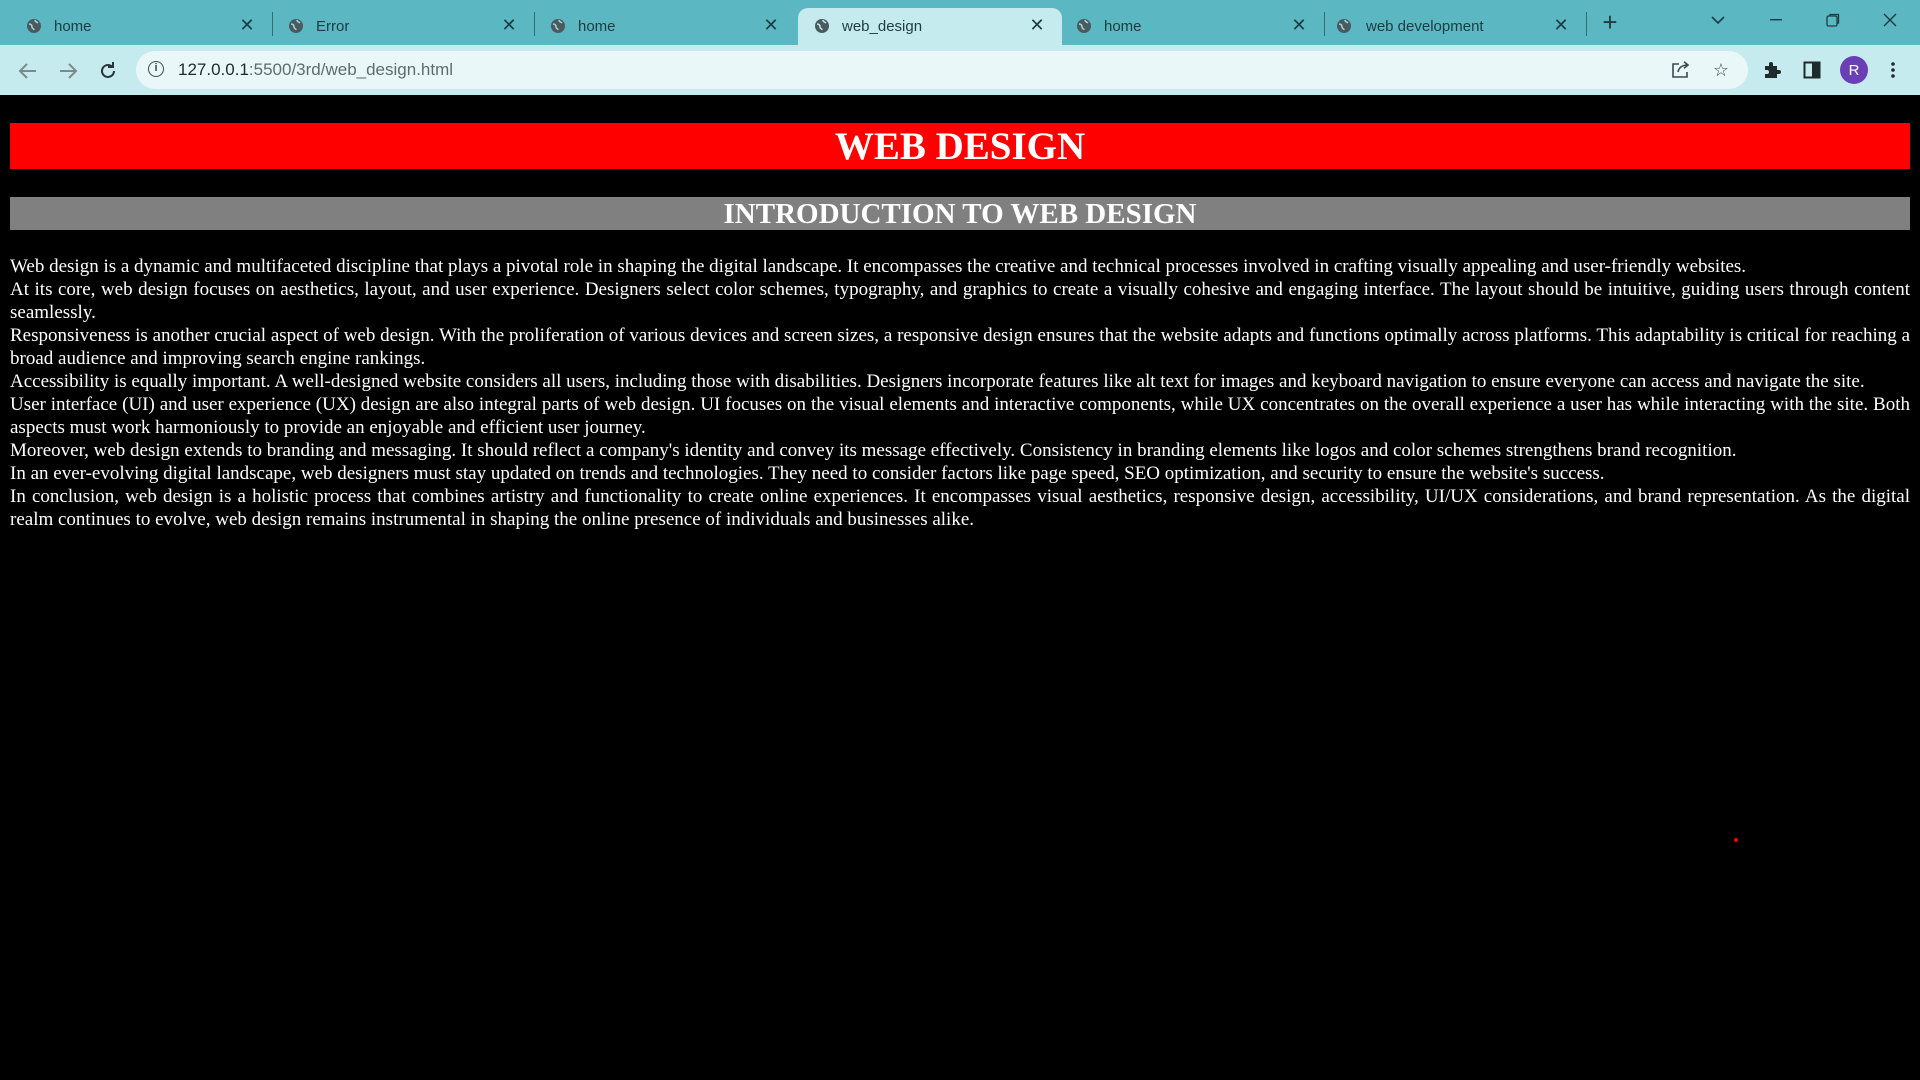  I want to click on browser-toolbar: i 127.0.0.1:5500/3rd/web_design.html ☆ R, so click(960, 70).